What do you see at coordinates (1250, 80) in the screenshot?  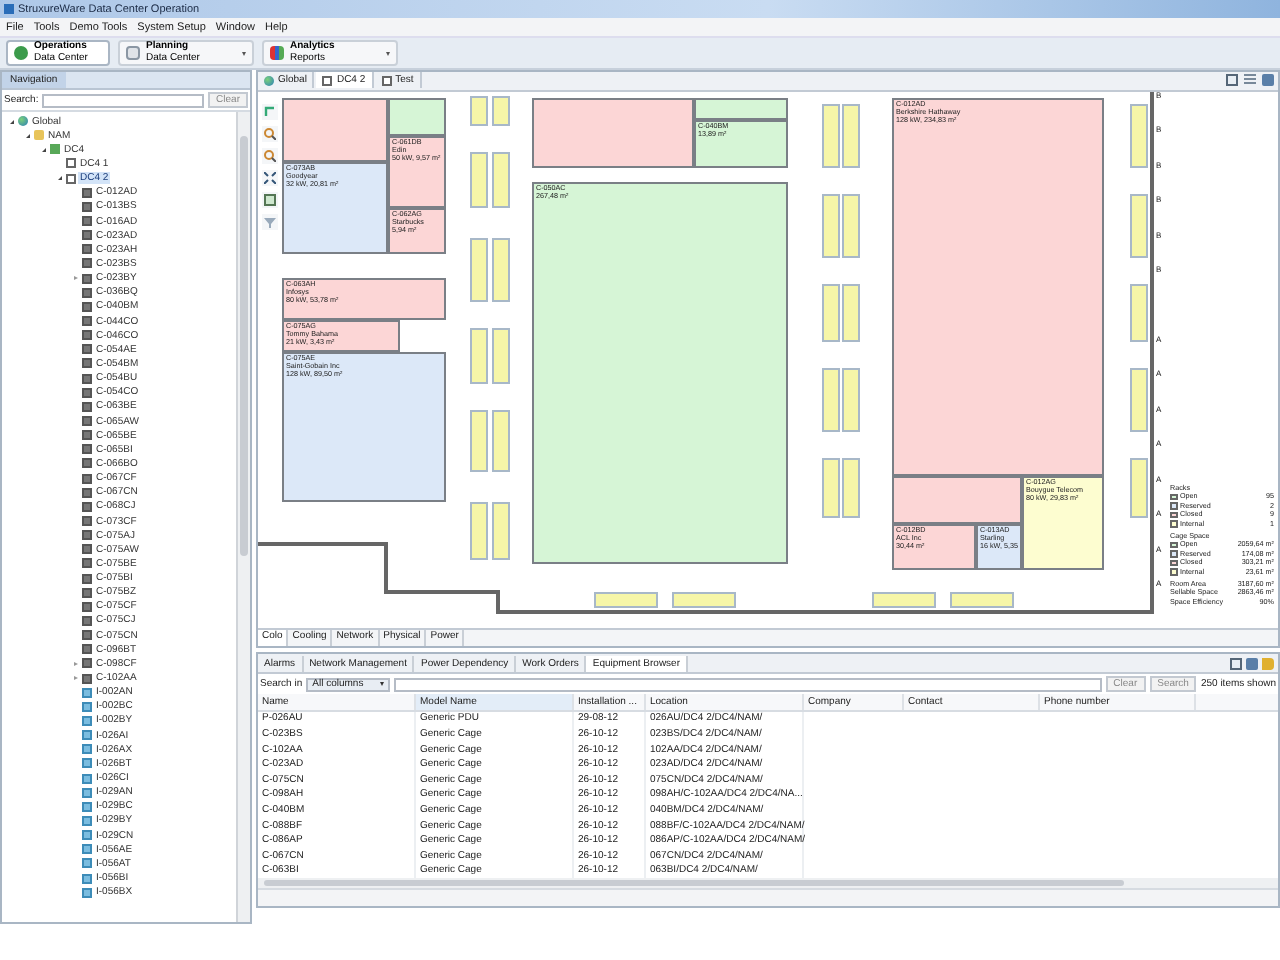 I see `list-icon` at bounding box center [1250, 80].